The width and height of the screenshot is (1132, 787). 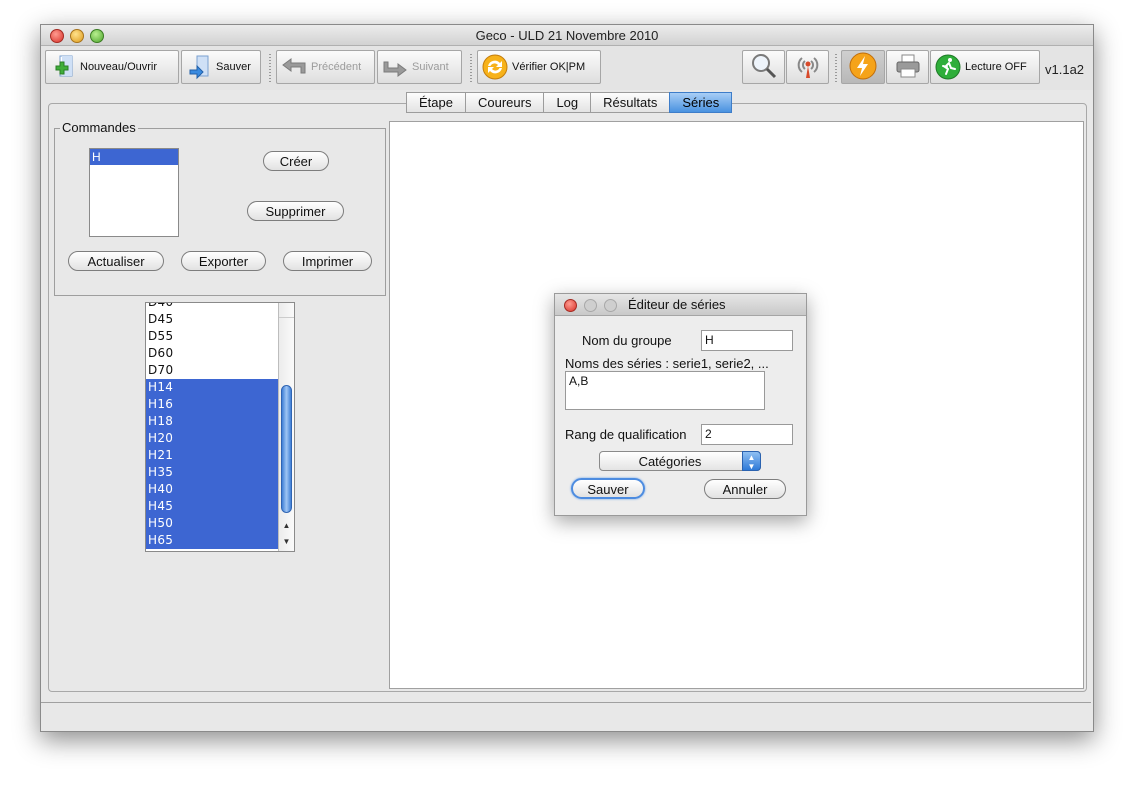 What do you see at coordinates (549, 67) in the screenshot?
I see `verify-label: Vérifier OK|PM` at bounding box center [549, 67].